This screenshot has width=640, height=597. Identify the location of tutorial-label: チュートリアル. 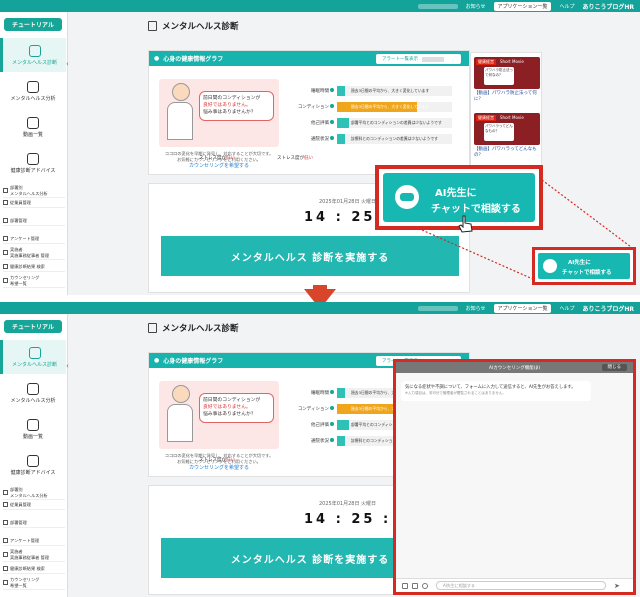
(33, 25).